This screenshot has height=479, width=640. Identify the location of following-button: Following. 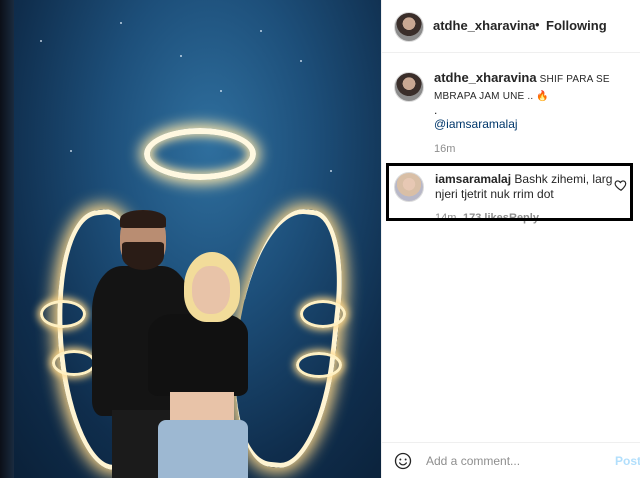
(576, 25).